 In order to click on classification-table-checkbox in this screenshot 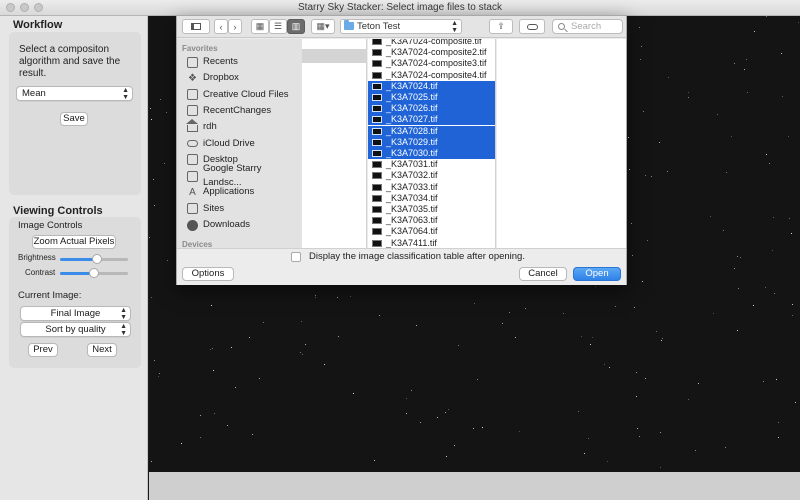, I will do `click(296, 257)`.